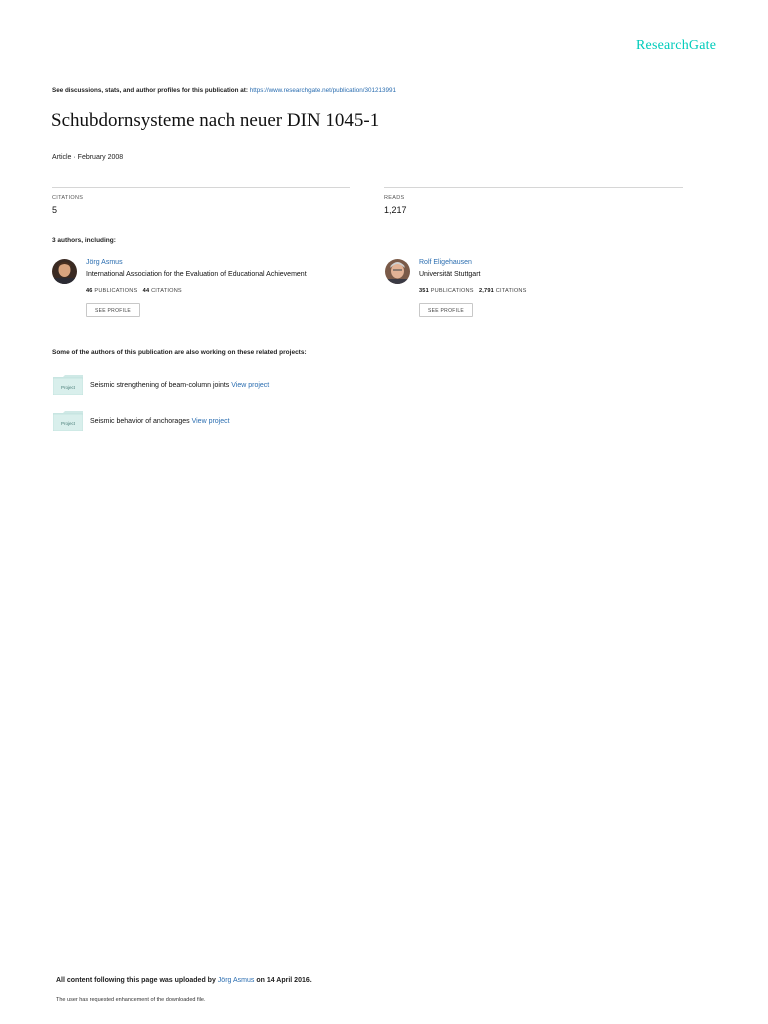 The height and width of the screenshot is (1024, 768). Describe the element at coordinates (446, 310) in the screenshot. I see `author-2-see-profile-button: SEE PROFILE` at that location.